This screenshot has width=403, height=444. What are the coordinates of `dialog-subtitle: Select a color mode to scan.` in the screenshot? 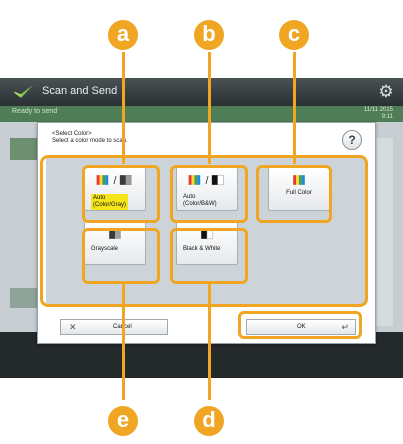 It's located at (90, 141).